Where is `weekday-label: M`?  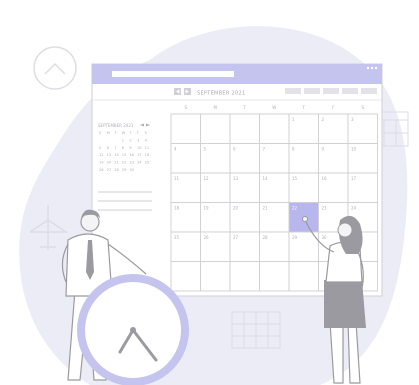 weekday-label: M is located at coordinates (216, 107).